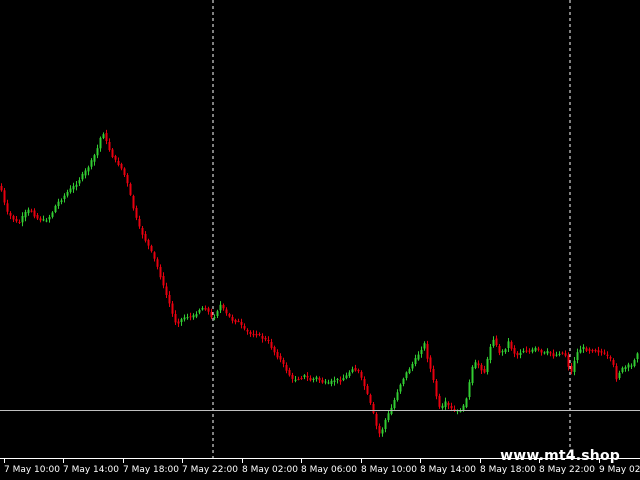 The height and width of the screenshot is (480, 640). Describe the element at coordinates (32, 470) in the screenshot. I see `x-tick-label: 7 May 10:00` at that location.